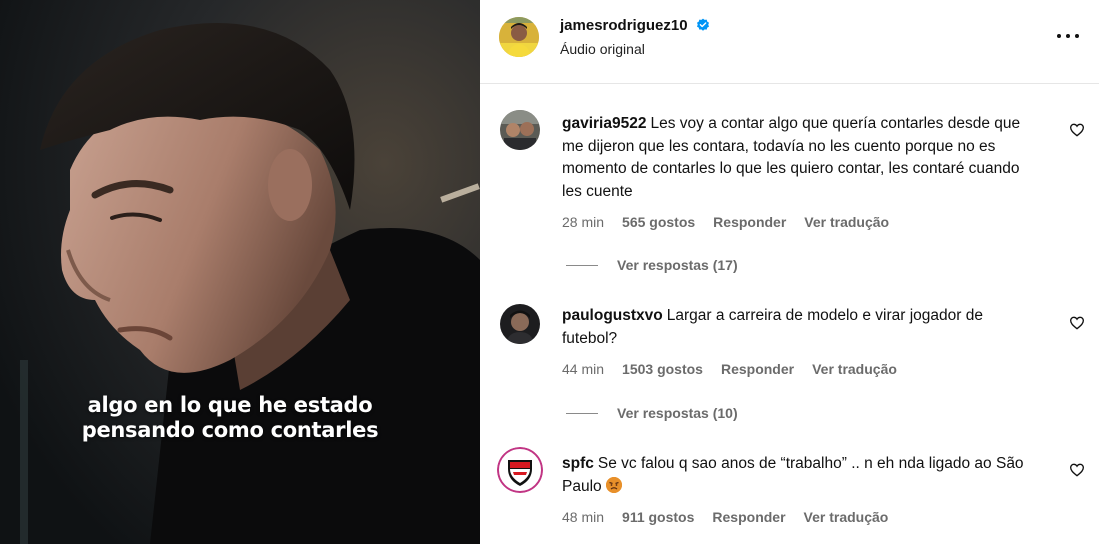 The height and width of the screenshot is (544, 1099). I want to click on comment-meta: 28 min 565 gostos Responder Ver tradução, so click(725, 222).